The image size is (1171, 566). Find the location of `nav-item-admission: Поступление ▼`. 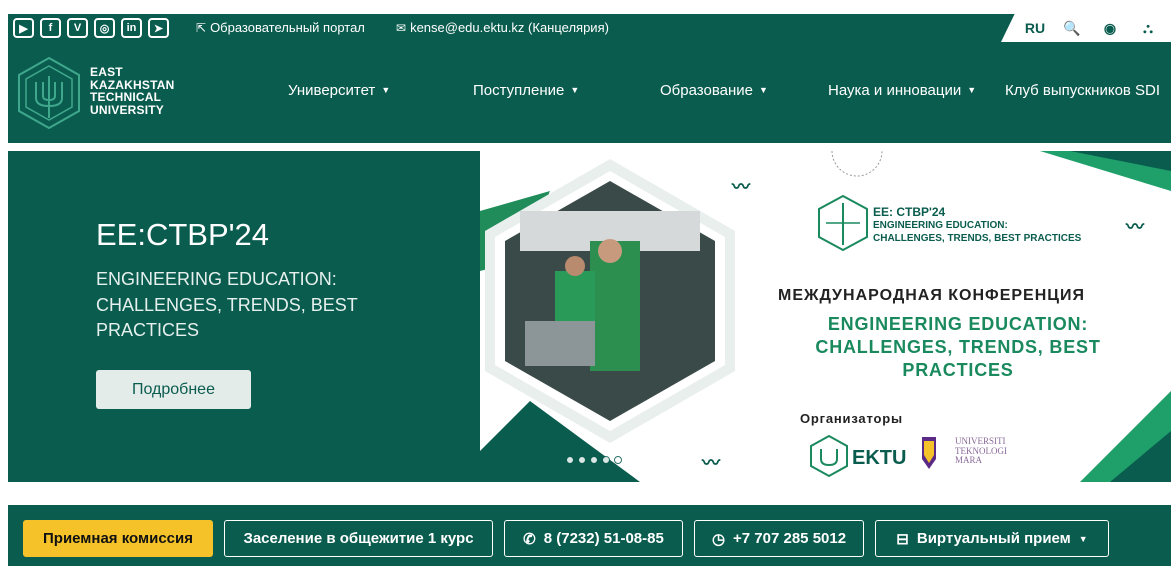

nav-item-admission: Поступление ▼ is located at coordinates (526, 90).